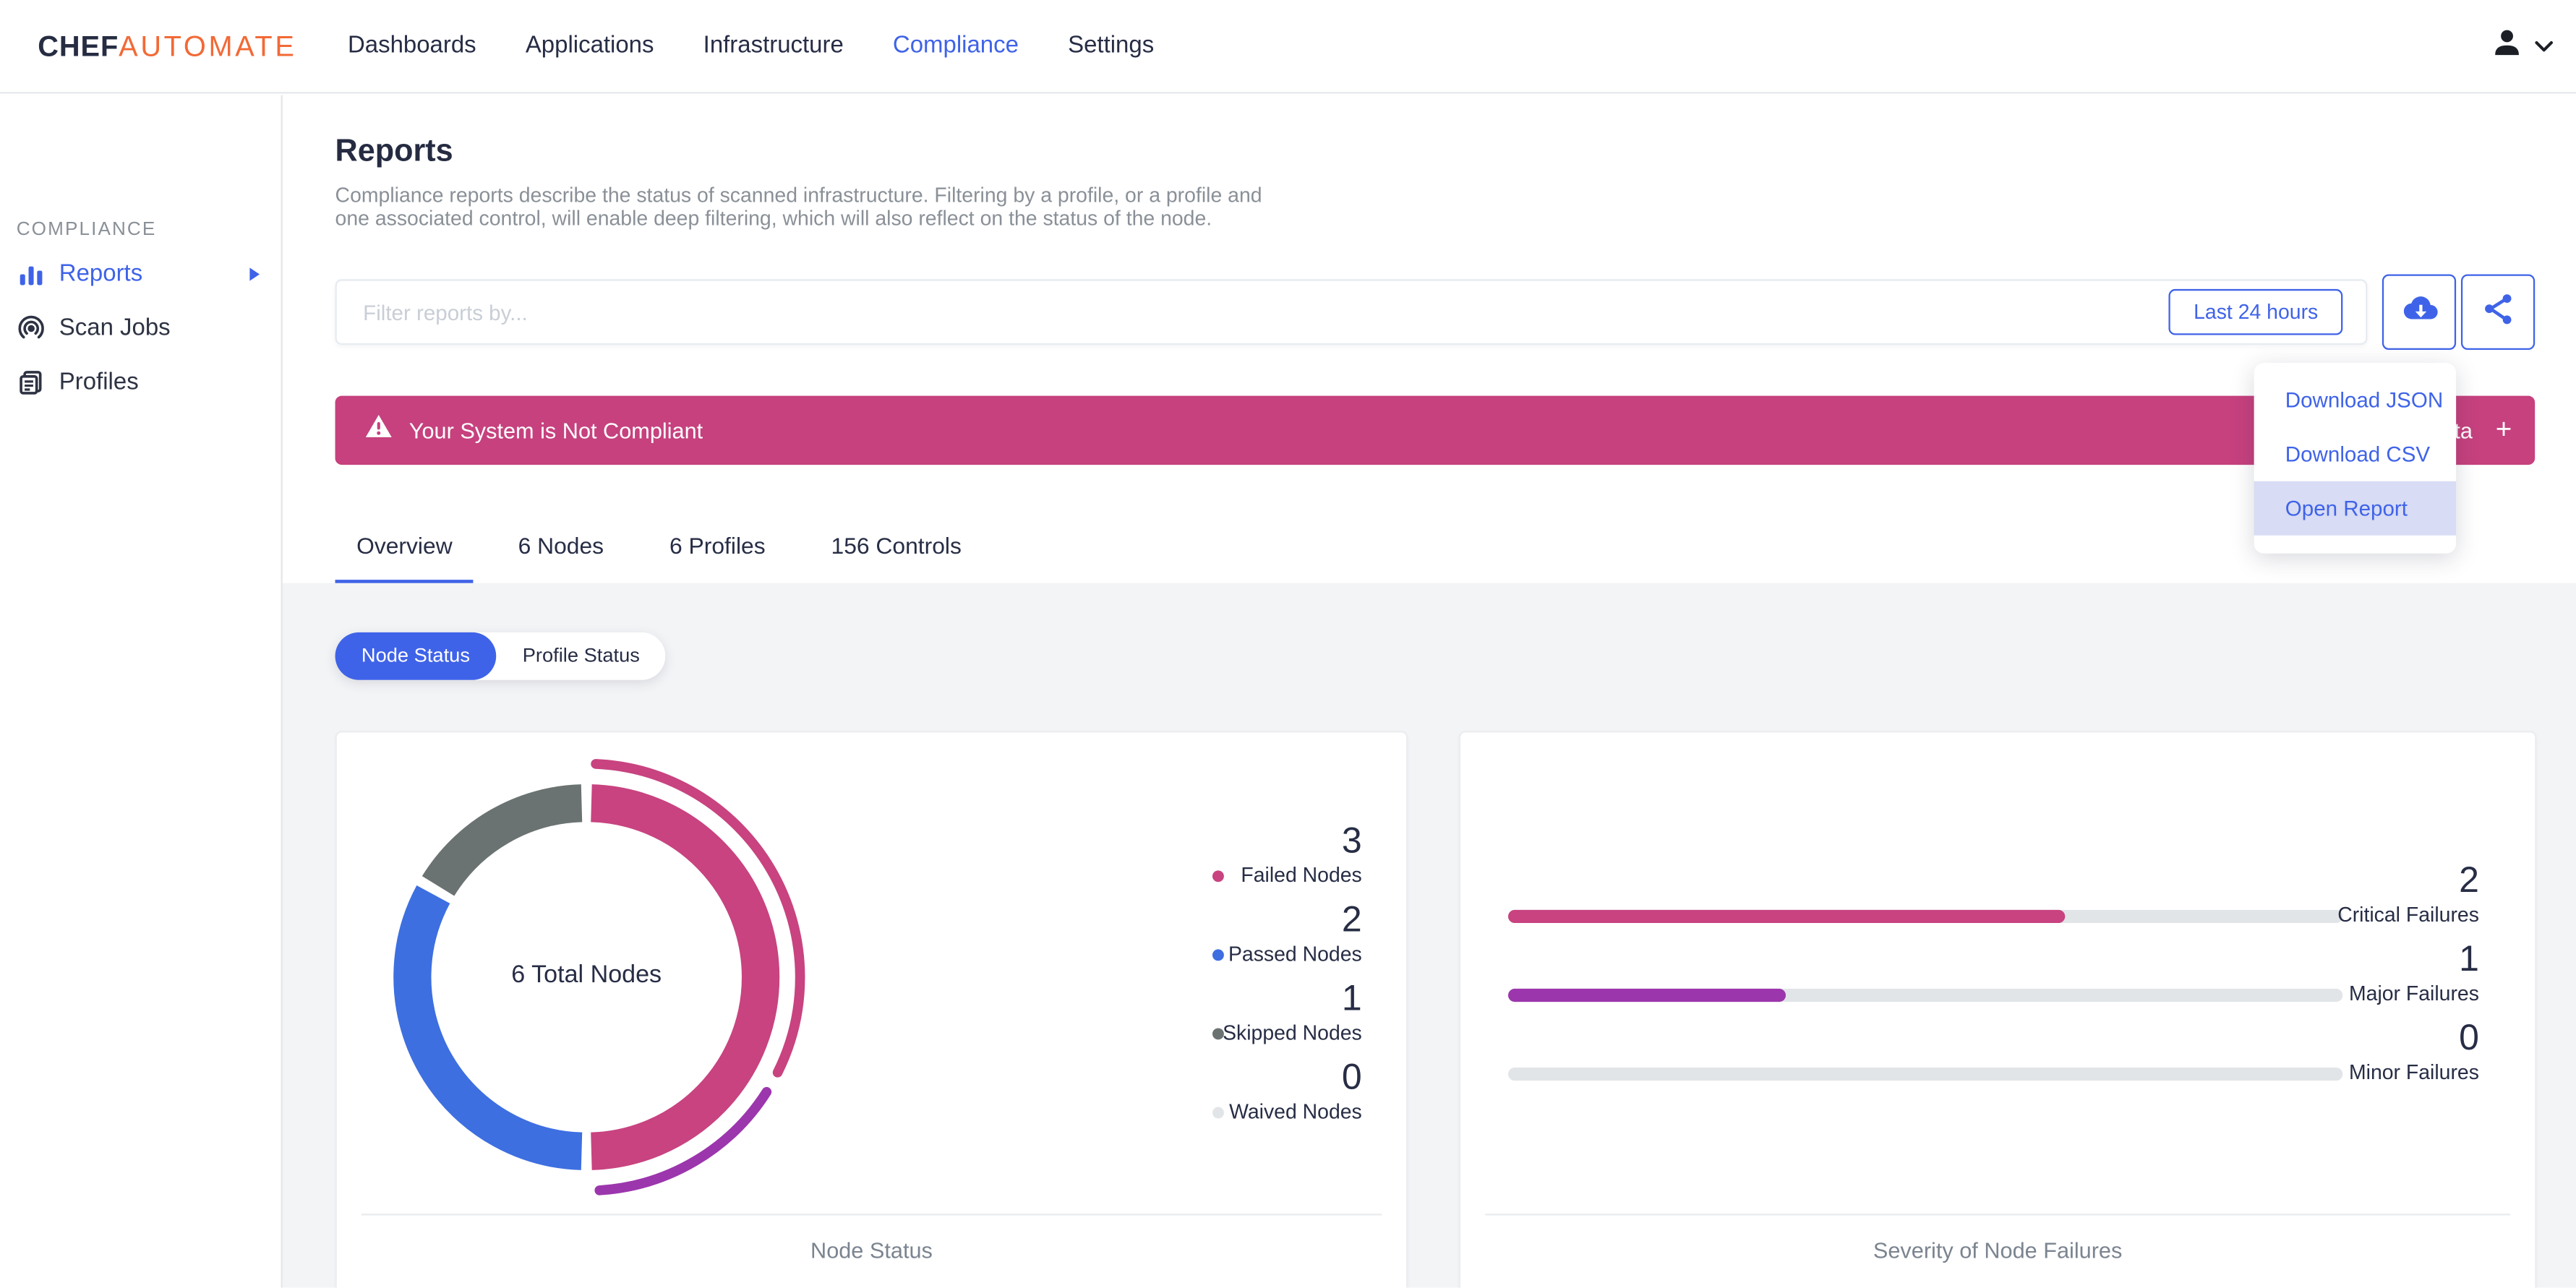  Describe the element at coordinates (561, 559) in the screenshot. I see `tab-nodes: 6 Nodes` at that location.